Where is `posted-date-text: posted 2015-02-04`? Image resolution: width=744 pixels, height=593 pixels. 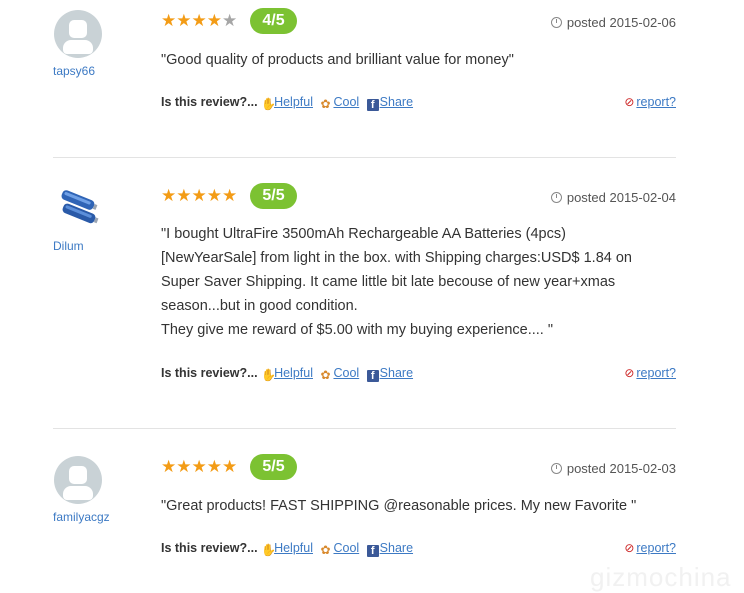 posted-date-text: posted 2015-02-04 is located at coordinates (621, 197).